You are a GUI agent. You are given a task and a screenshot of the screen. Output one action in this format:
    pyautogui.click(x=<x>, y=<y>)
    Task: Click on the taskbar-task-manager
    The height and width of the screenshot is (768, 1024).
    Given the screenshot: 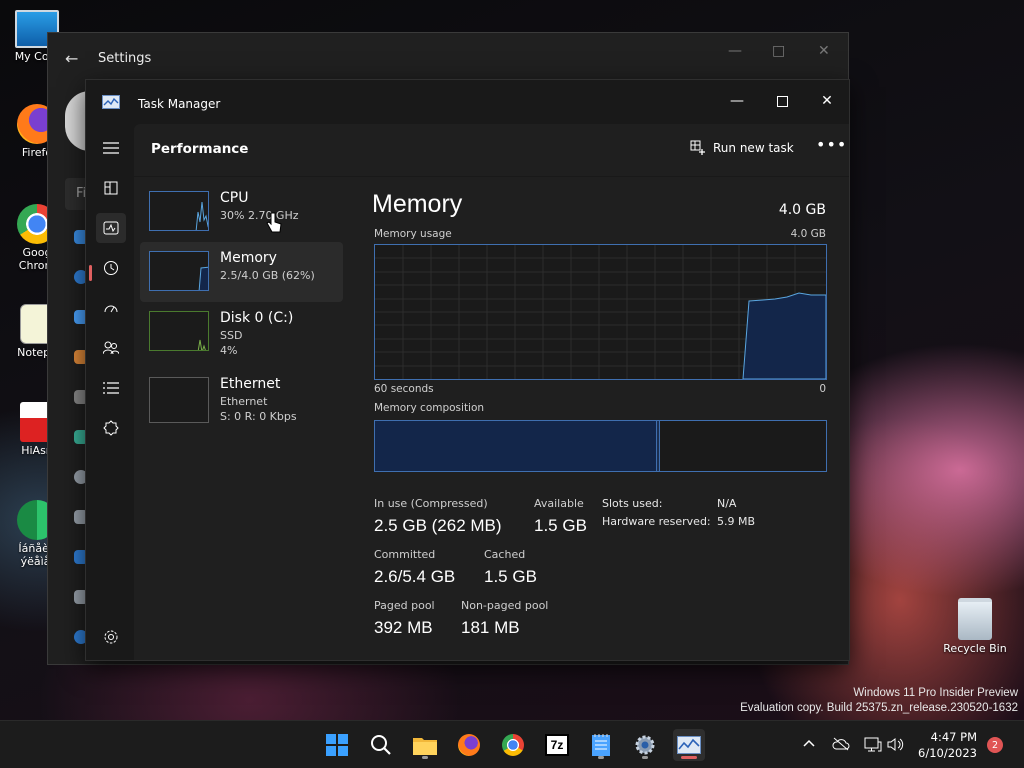 What is the action you would take?
    pyautogui.click(x=689, y=745)
    